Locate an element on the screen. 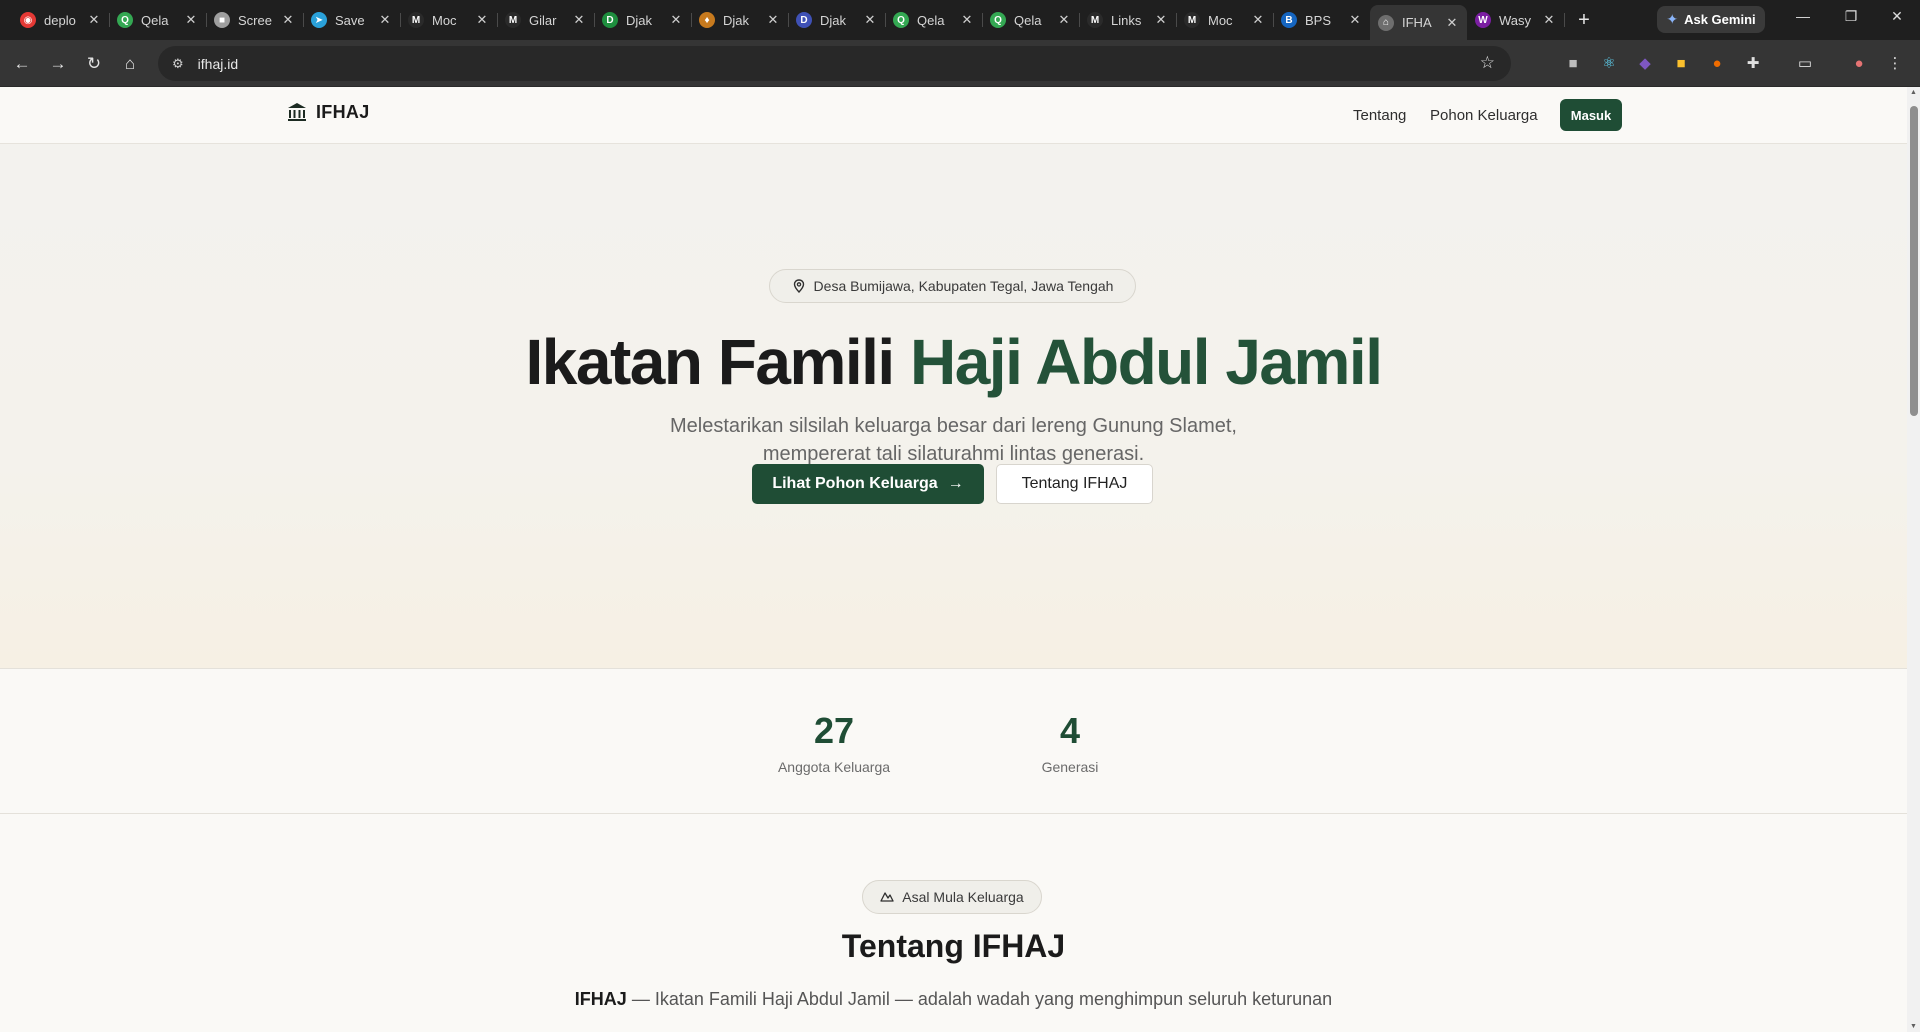 Image resolution: width=1920 pixels, height=1032 pixels. tab-title: Qela is located at coordinates (155, 20).